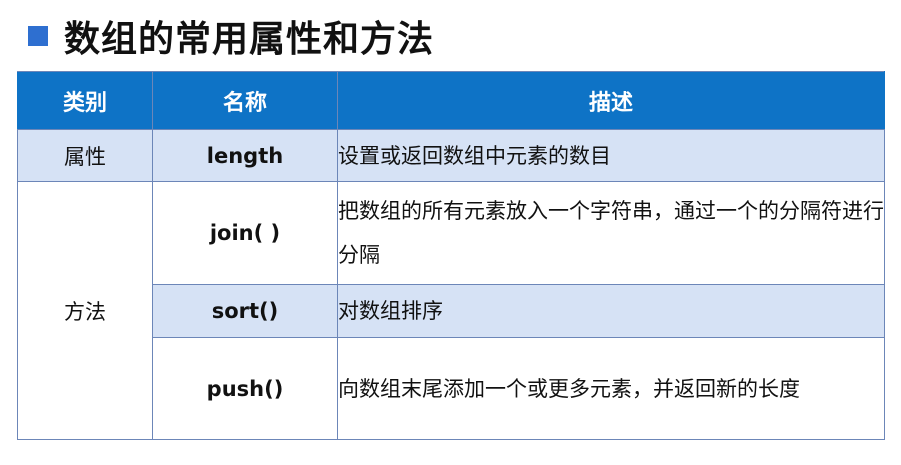  What do you see at coordinates (245, 155) in the screenshot?
I see `row-name: length` at bounding box center [245, 155].